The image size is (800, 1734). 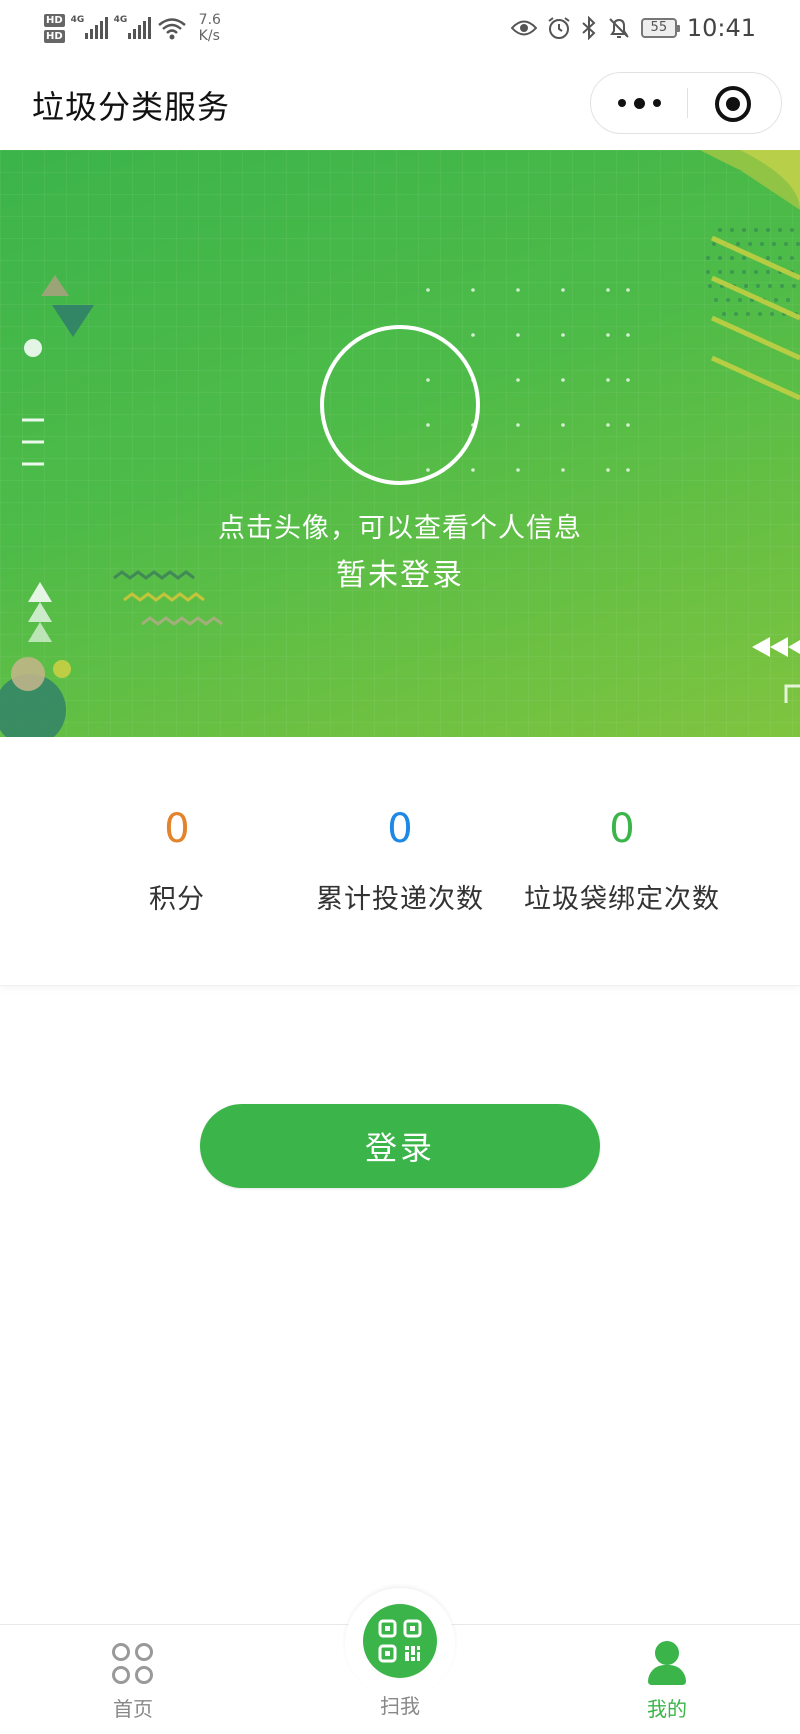 What do you see at coordinates (400, 103) in the screenshot?
I see `nav-header: 垃圾分类服务` at bounding box center [400, 103].